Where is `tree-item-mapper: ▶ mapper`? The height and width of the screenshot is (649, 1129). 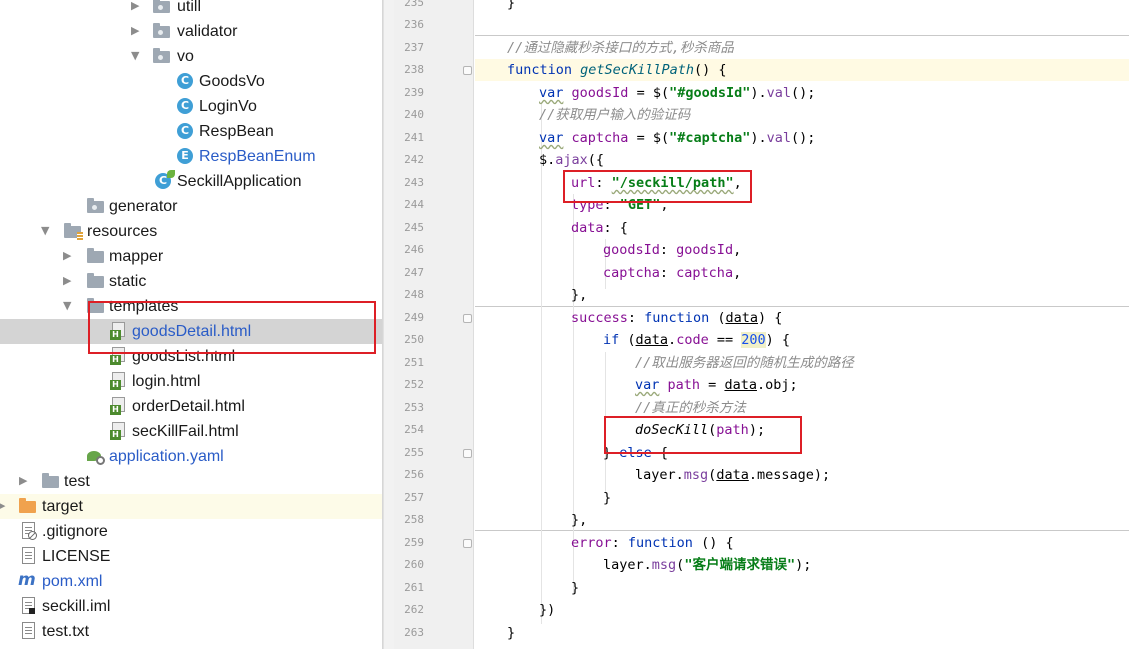 tree-item-mapper: ▶ mapper is located at coordinates (191, 256).